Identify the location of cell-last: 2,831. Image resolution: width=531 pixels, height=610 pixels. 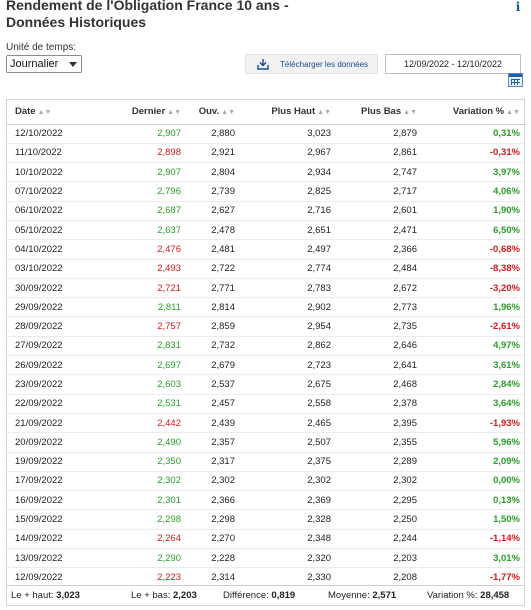
(141, 346).